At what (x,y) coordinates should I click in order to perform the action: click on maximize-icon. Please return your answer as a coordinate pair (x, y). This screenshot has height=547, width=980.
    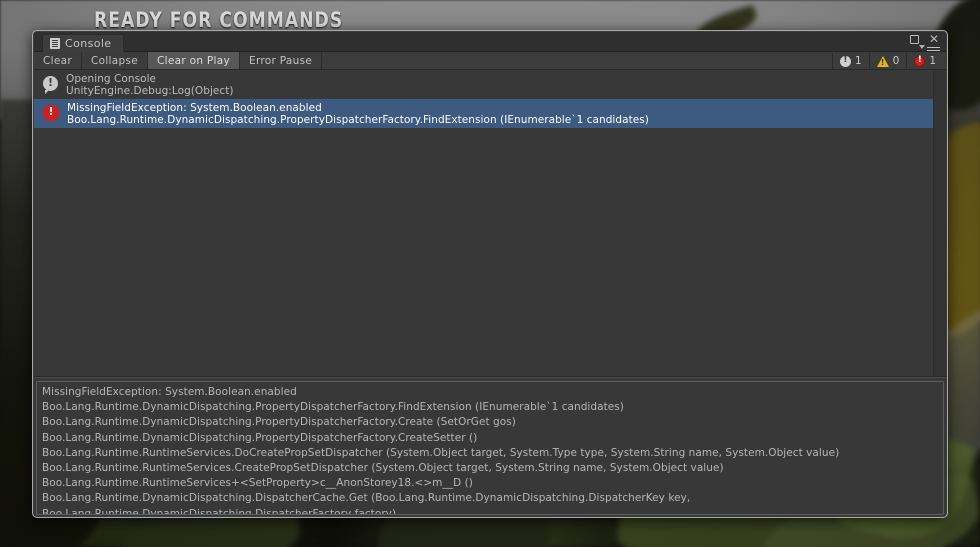
    Looking at the image, I should click on (914, 39).